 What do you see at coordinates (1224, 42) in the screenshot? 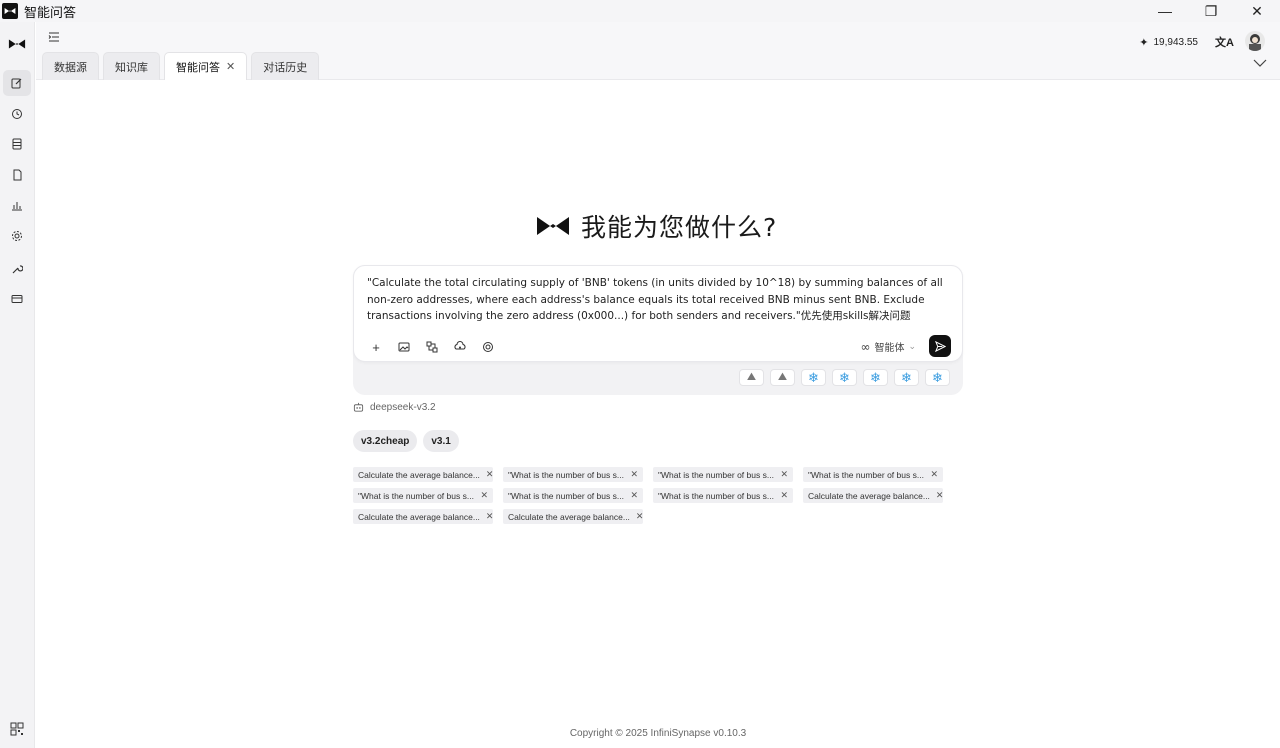
I see `translate-icon: 文A` at bounding box center [1224, 42].